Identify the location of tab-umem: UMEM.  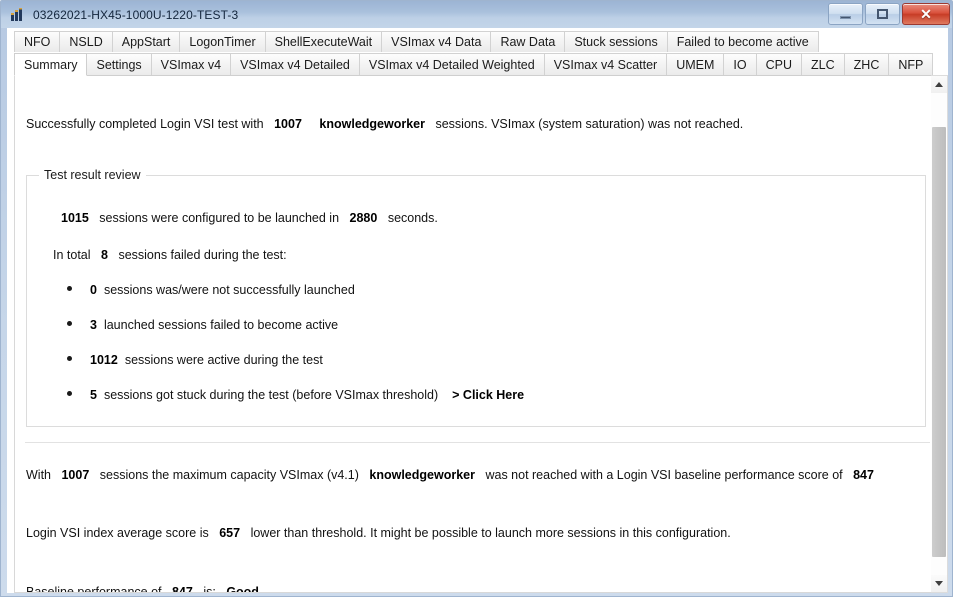
(695, 64).